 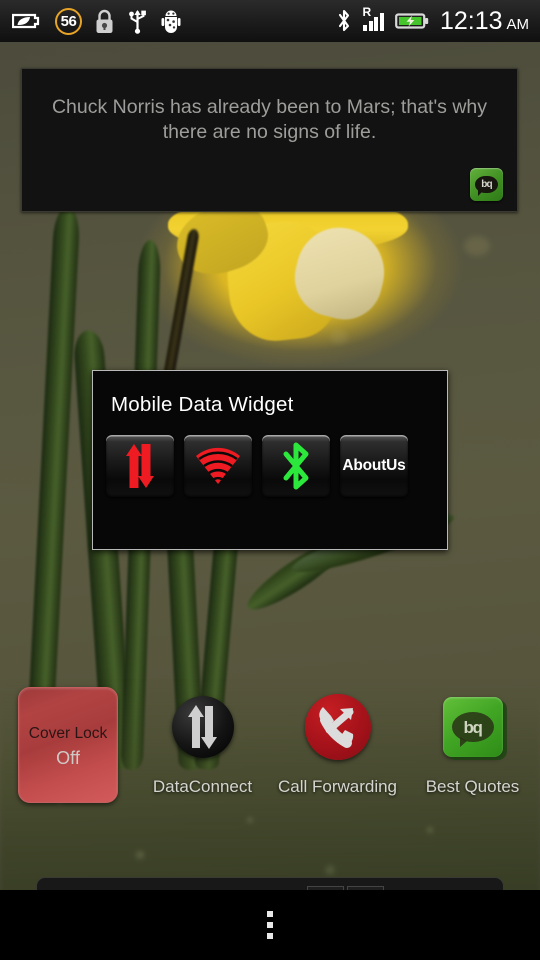 What do you see at coordinates (438, 21) in the screenshot?
I see `status-bar-right-icons: R 12:13 AM` at bounding box center [438, 21].